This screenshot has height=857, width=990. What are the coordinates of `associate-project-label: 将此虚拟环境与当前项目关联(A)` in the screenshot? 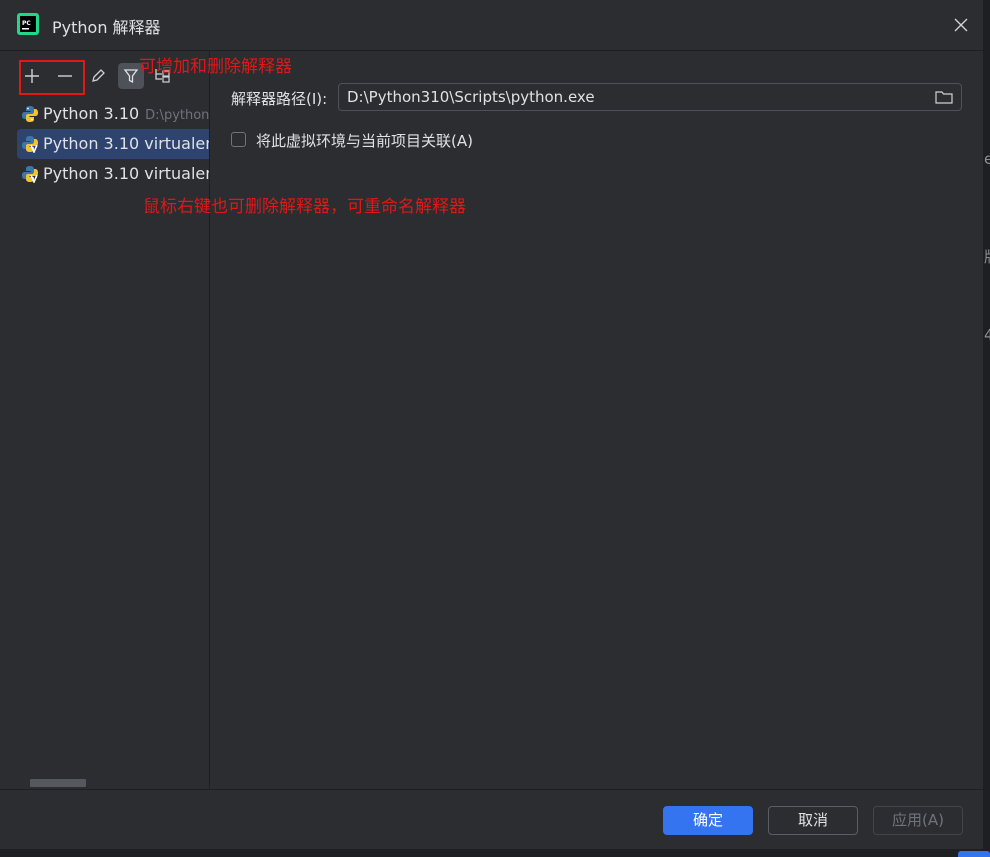 It's located at (364, 141).